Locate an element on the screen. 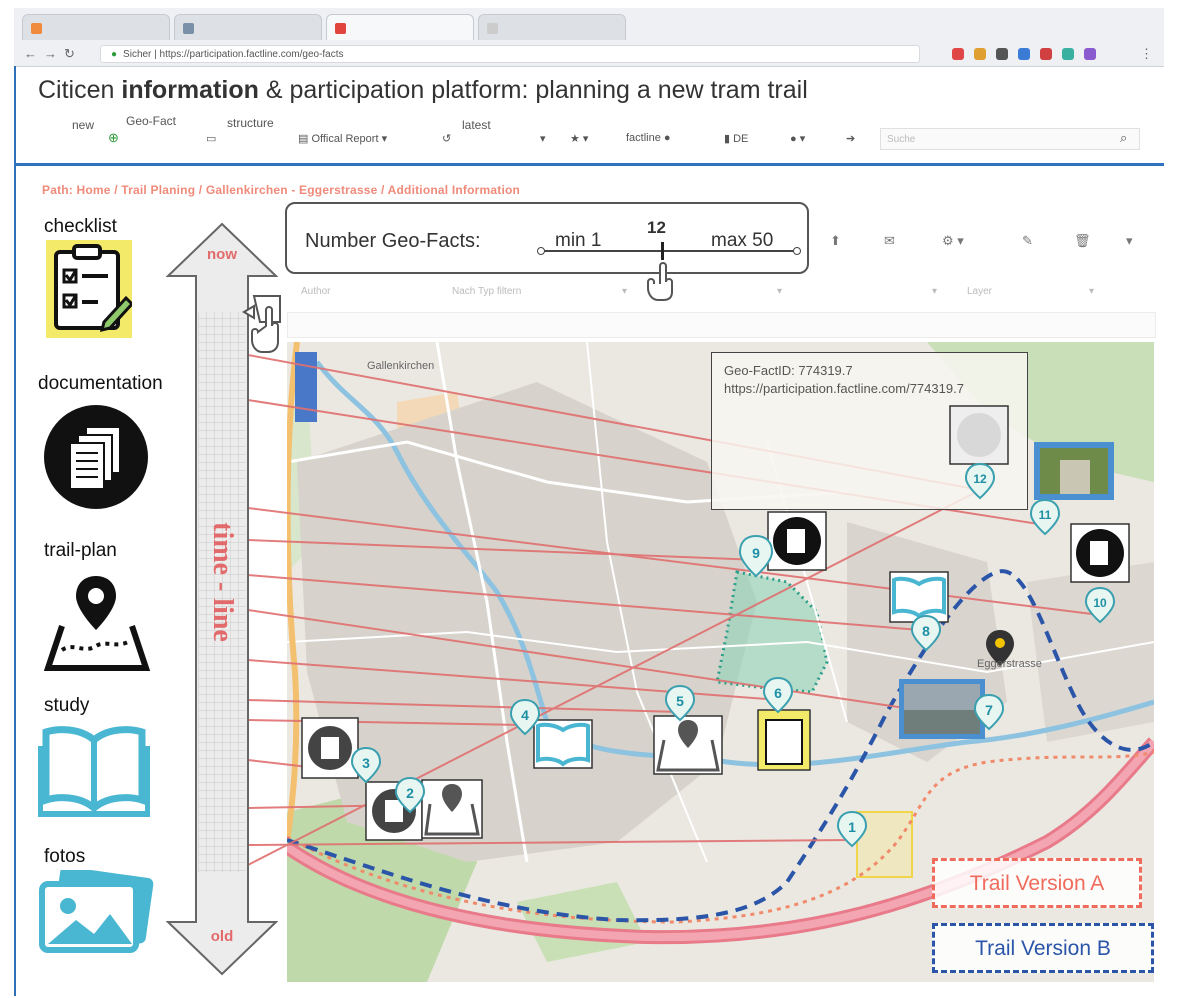 The width and height of the screenshot is (1179, 998). geofacts-slider-handle is located at coordinates (662, 251).